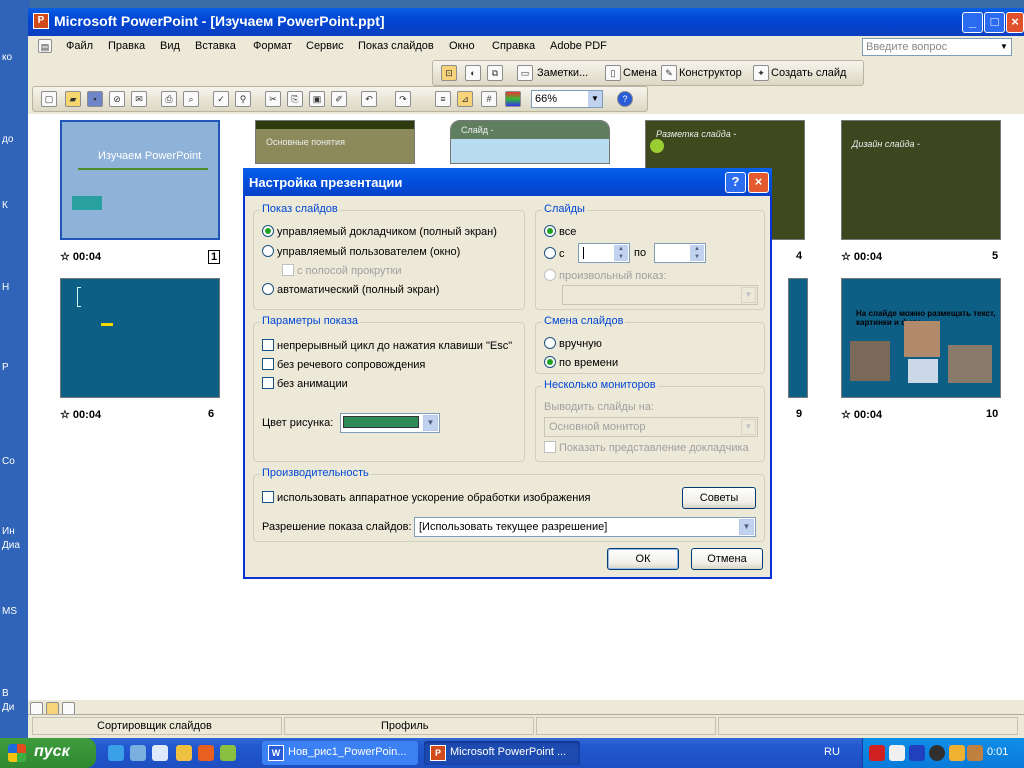 The image size is (1024, 768). What do you see at coordinates (585, 527) in the screenshot?
I see `resolution-select: [Использовать текущее разрешение] ▼` at bounding box center [585, 527].